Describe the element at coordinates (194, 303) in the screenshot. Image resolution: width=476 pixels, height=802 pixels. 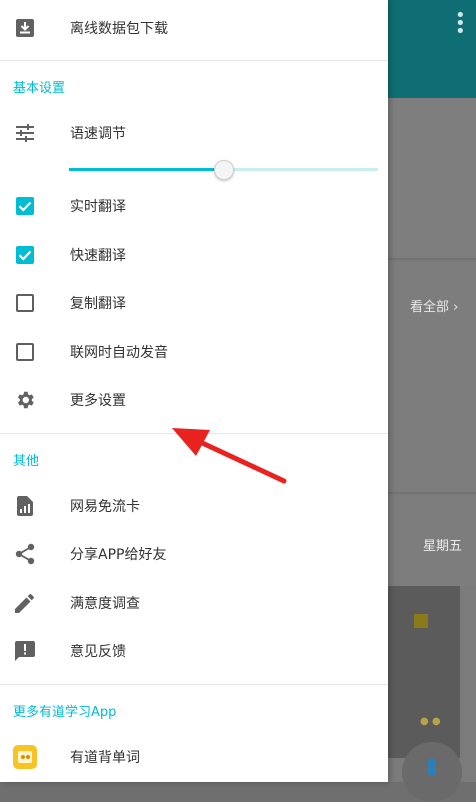
I see `copy-translate-item: 复制翻译` at that location.